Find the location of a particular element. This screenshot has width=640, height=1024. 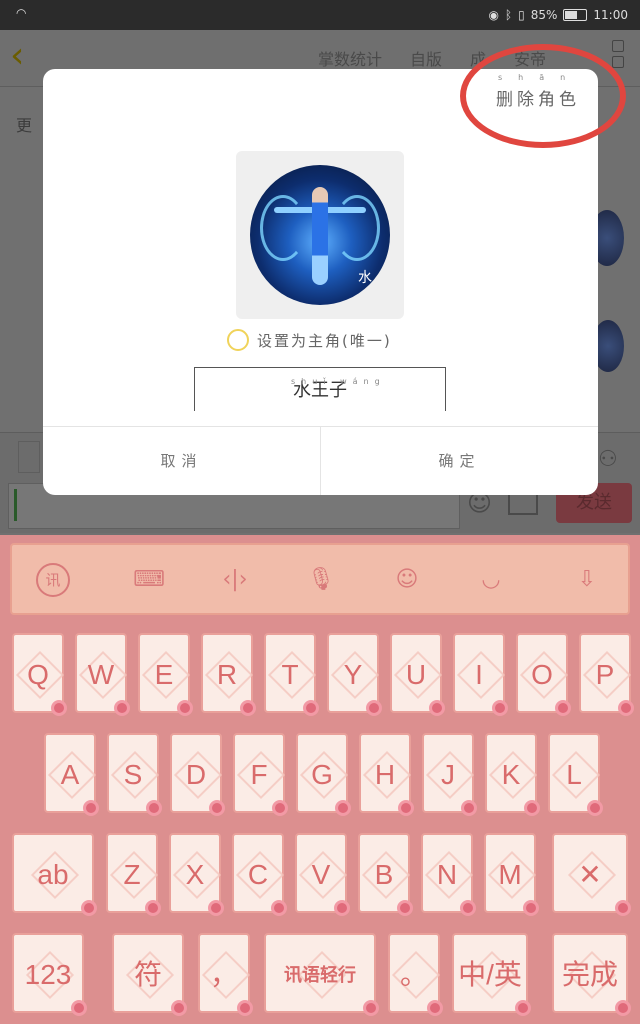

key-r-label: R is located at coordinates (227, 674).